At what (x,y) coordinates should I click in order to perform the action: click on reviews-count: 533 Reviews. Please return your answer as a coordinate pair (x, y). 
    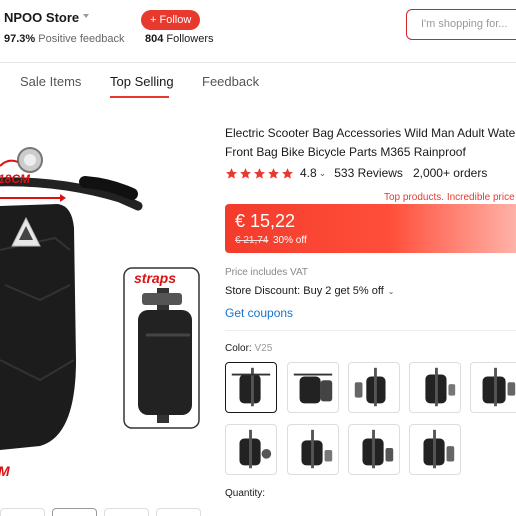
    Looking at the image, I should click on (368, 173).